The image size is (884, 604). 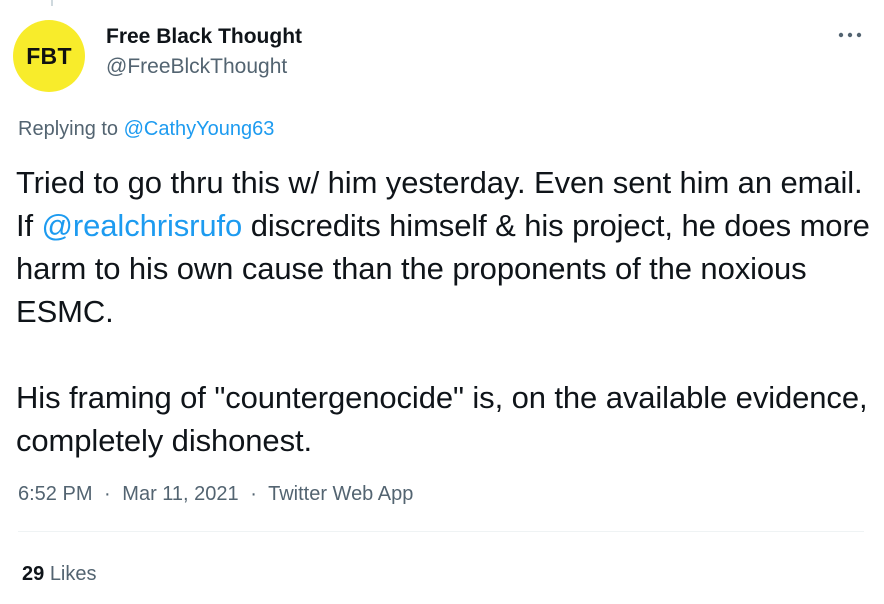 I want to click on avatar-text: FBT, so click(x=49, y=55).